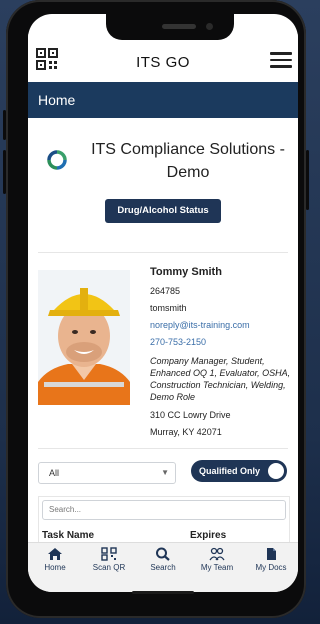  What do you see at coordinates (163, 62) in the screenshot?
I see `app-title: ITS GO` at bounding box center [163, 62].